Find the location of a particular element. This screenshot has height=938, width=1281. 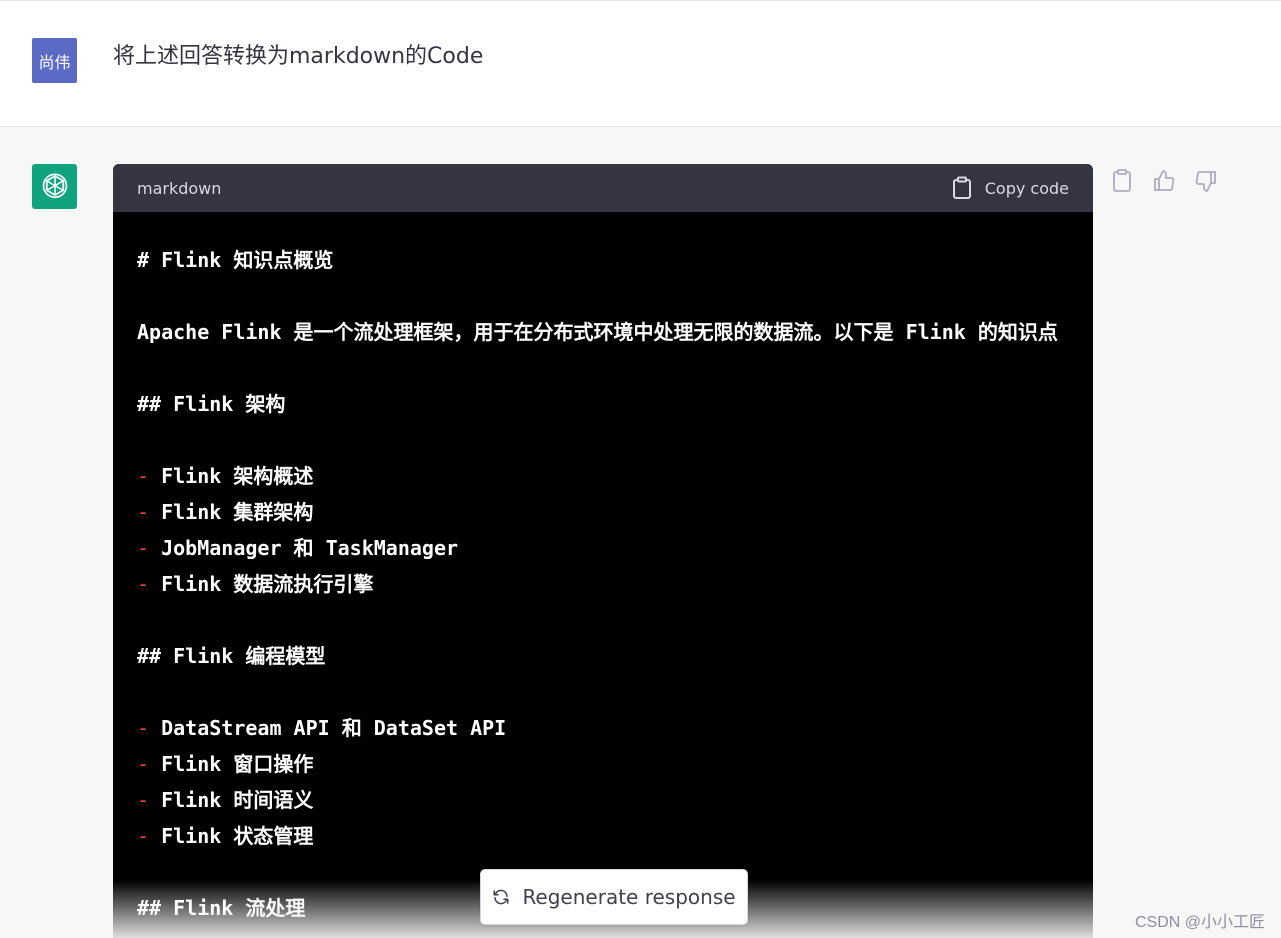

user-message-row: 尚伟 将上述回答转换为markdown的Code is located at coordinates (640, 63).